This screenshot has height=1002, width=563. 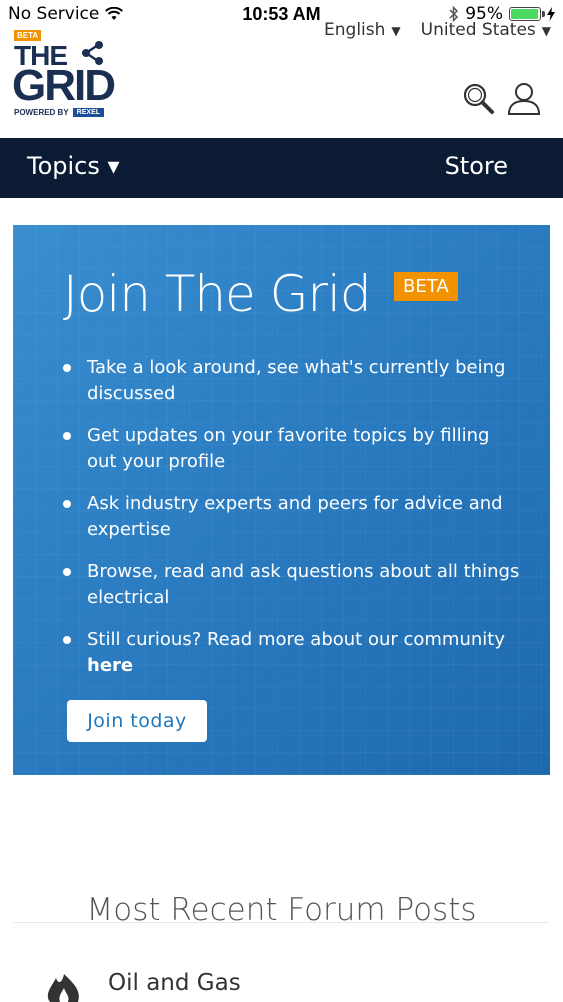 I want to click on language-select: English ▼, so click(x=362, y=30).